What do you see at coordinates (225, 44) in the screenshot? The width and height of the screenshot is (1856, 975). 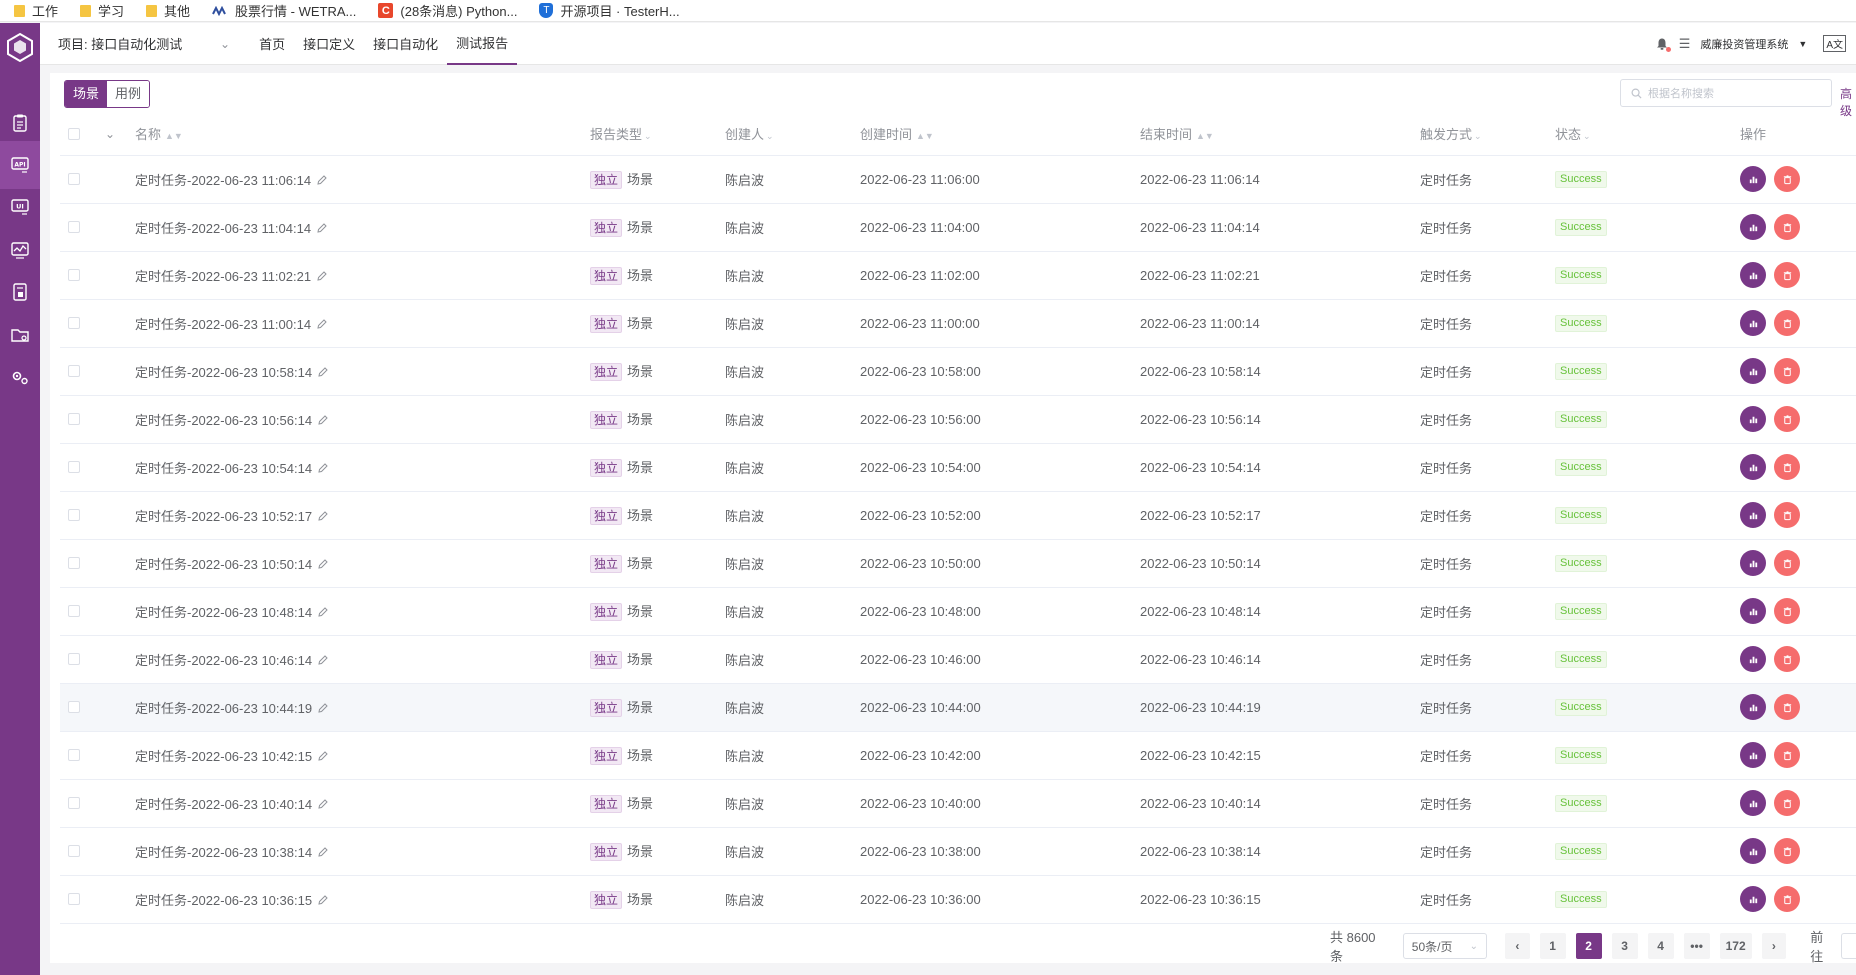 I see `chevron-down-icon: ⌄` at bounding box center [225, 44].